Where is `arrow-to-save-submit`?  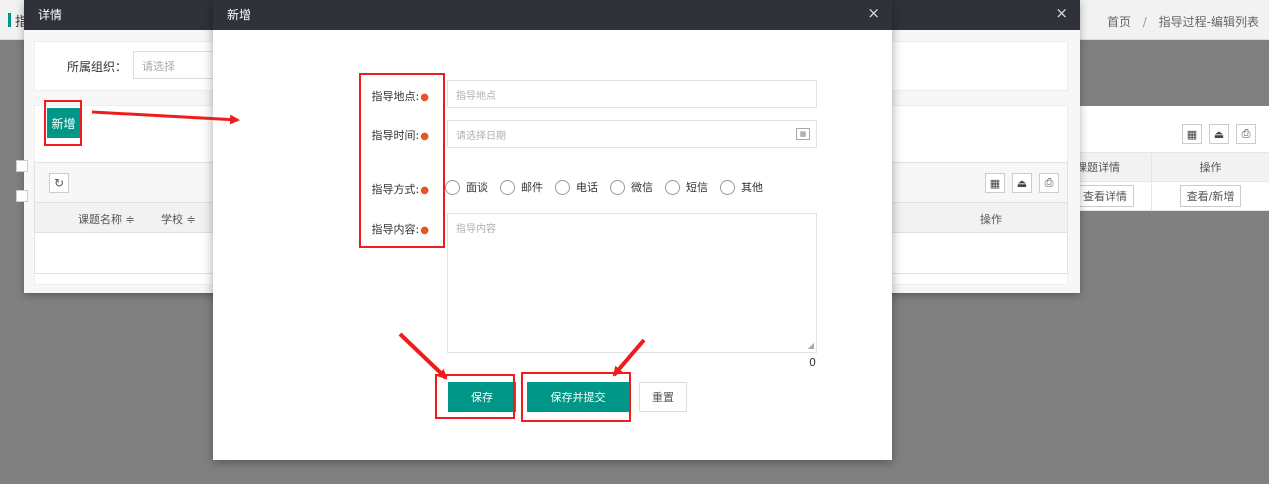 arrow-to-save-submit is located at coordinates (629, 357).